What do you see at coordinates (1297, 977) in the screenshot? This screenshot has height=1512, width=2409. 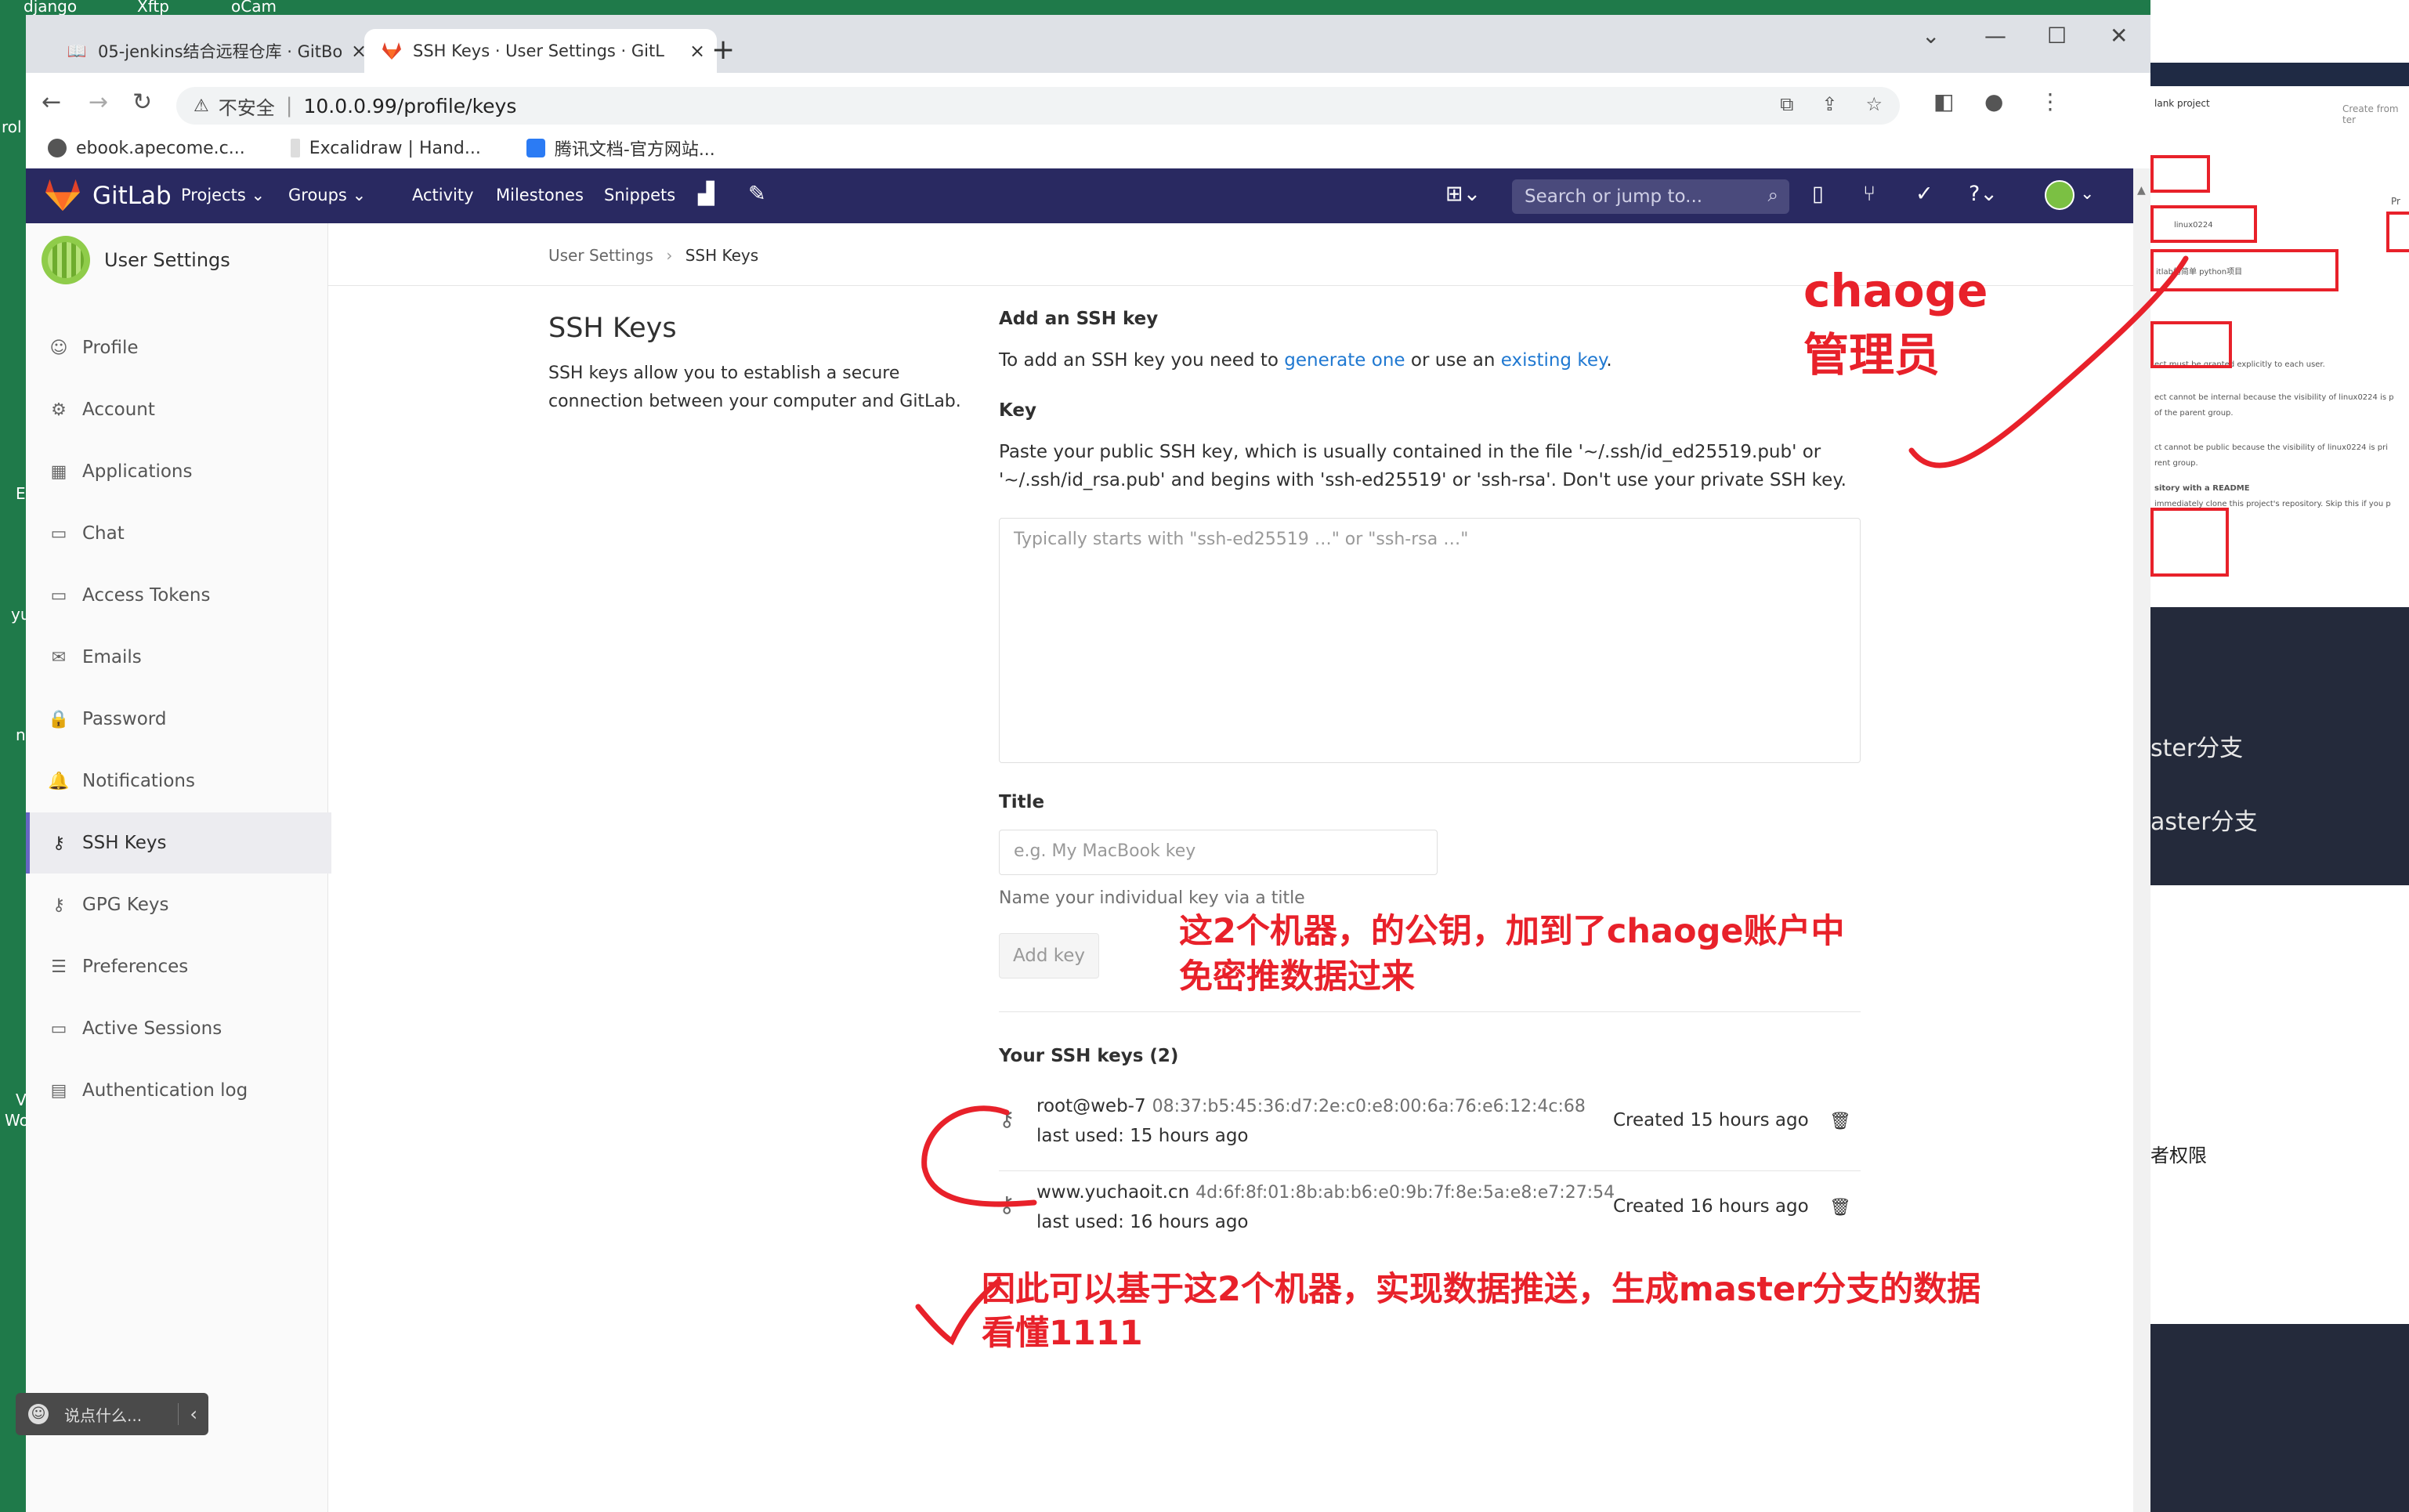 I see `annotation-text: 免密推数据过来` at bounding box center [1297, 977].